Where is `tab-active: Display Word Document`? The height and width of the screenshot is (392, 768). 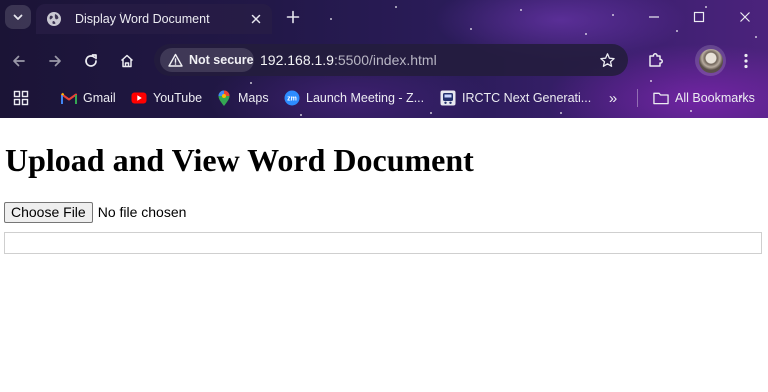 tab-active: Display Word Document is located at coordinates (154, 19).